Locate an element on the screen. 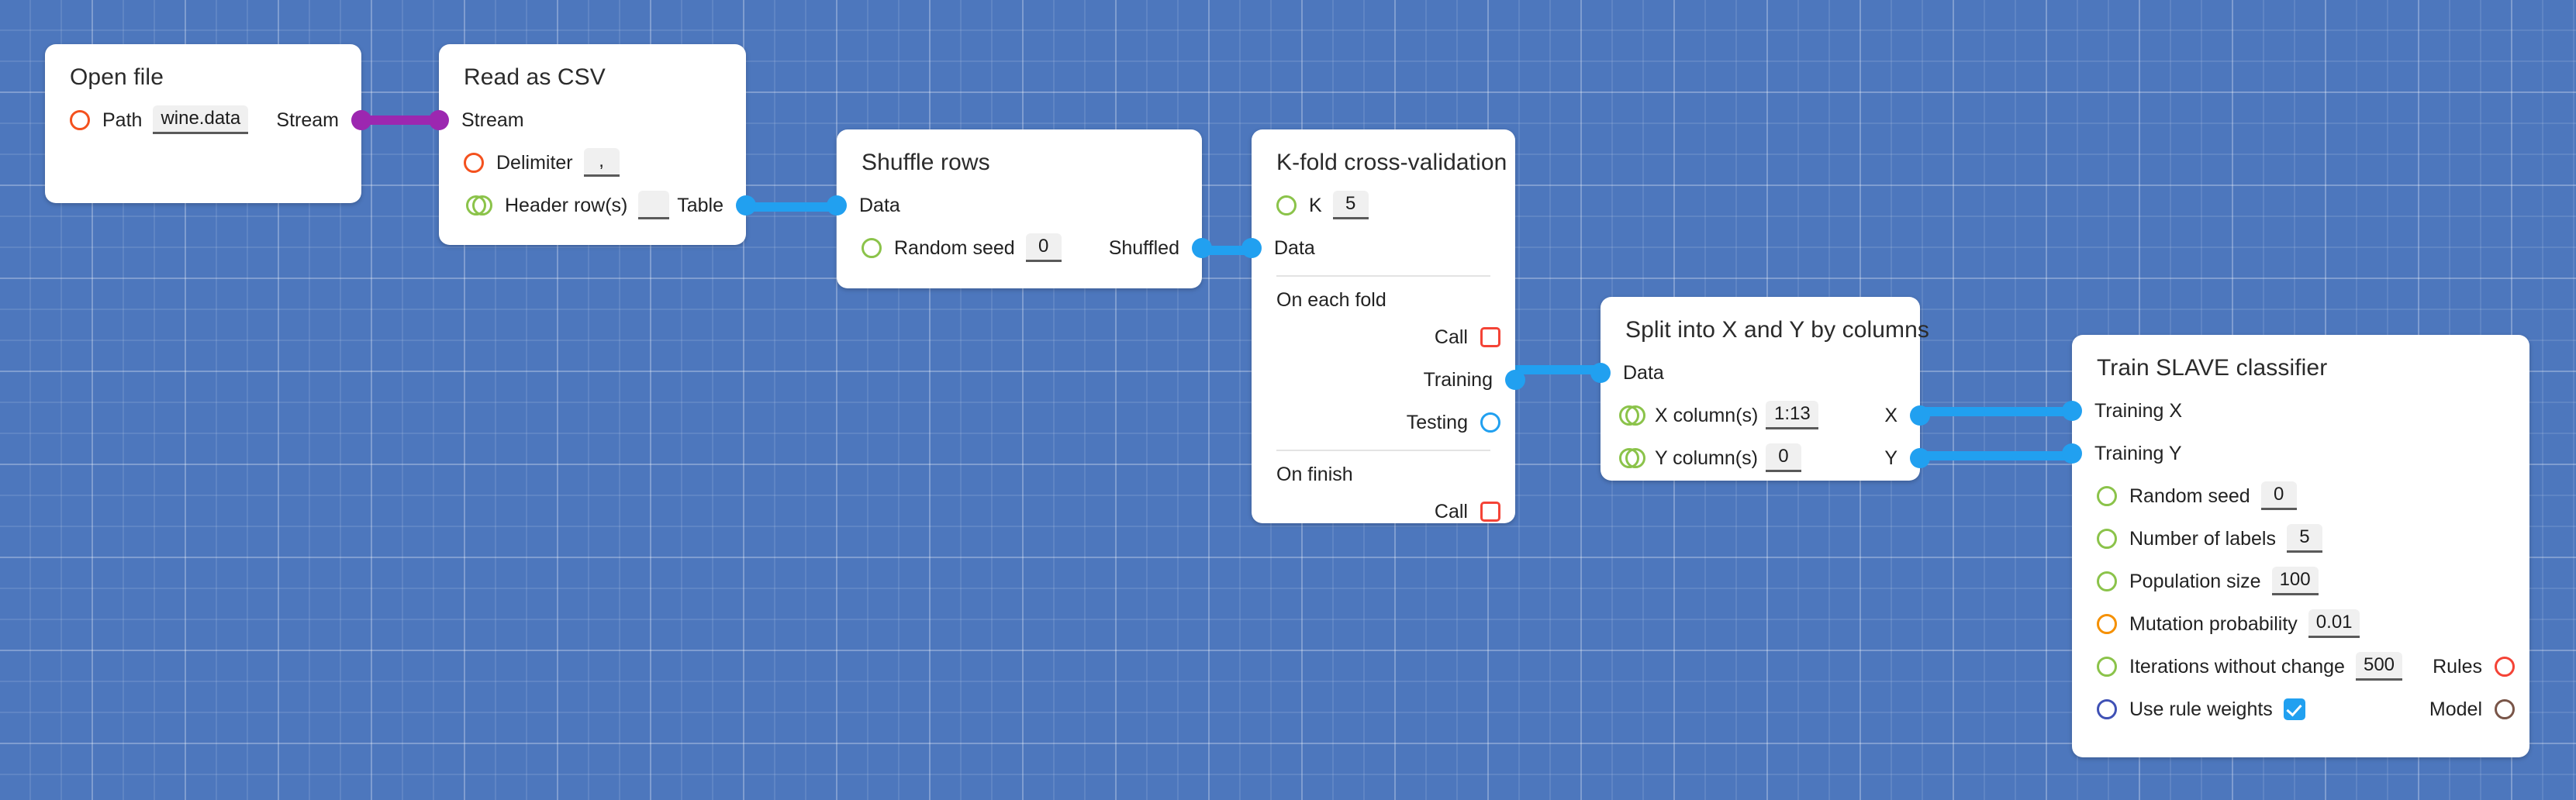 This screenshot has height=800, width=2576. node-title: Open file is located at coordinates (117, 77).